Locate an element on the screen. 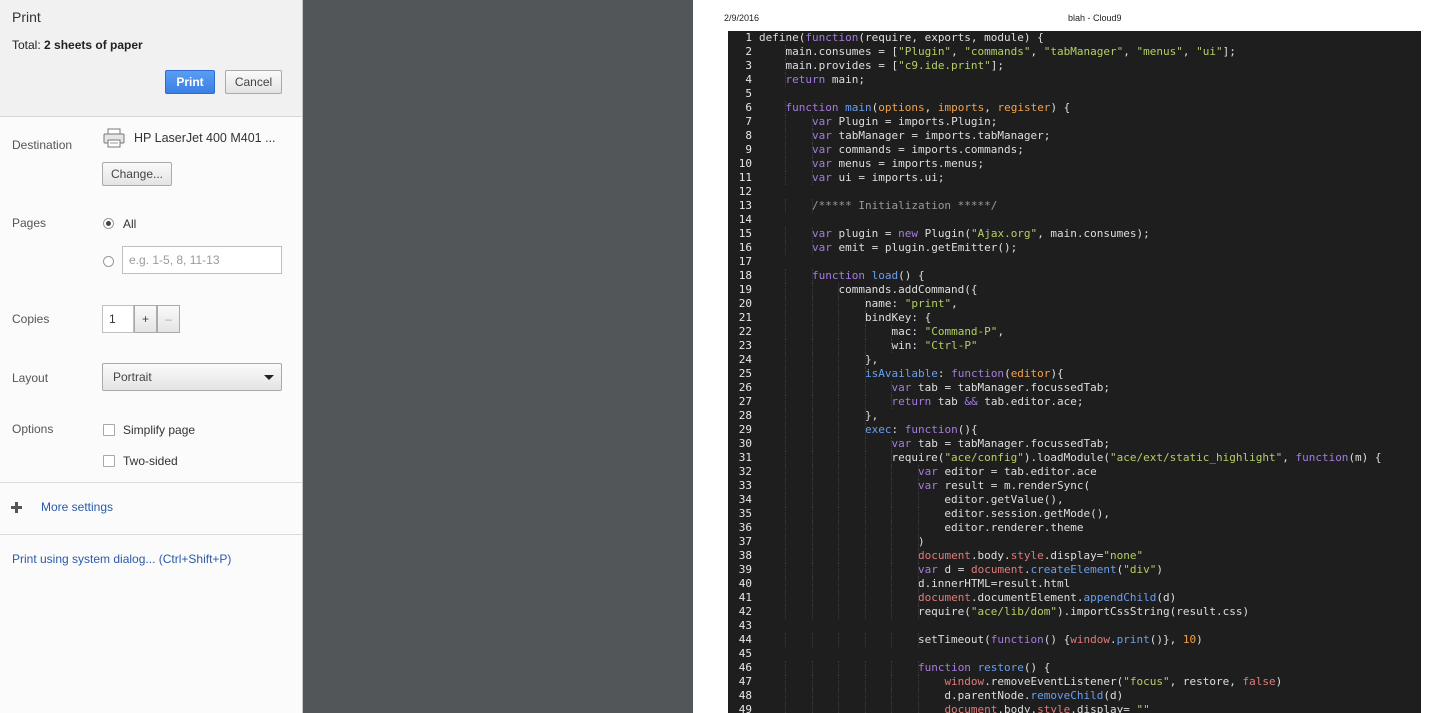 This screenshot has width=1444, height=713. copies-input: 1 is located at coordinates (118, 319).